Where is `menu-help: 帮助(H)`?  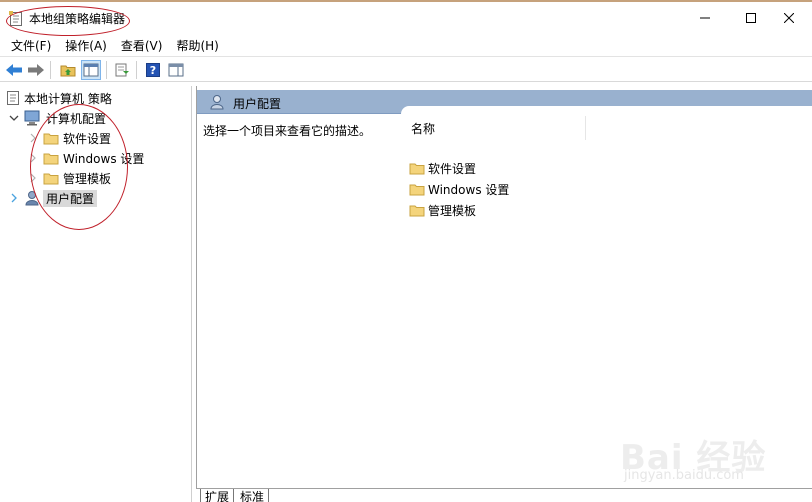
menu-help: 帮助(H) is located at coordinates (197, 45).